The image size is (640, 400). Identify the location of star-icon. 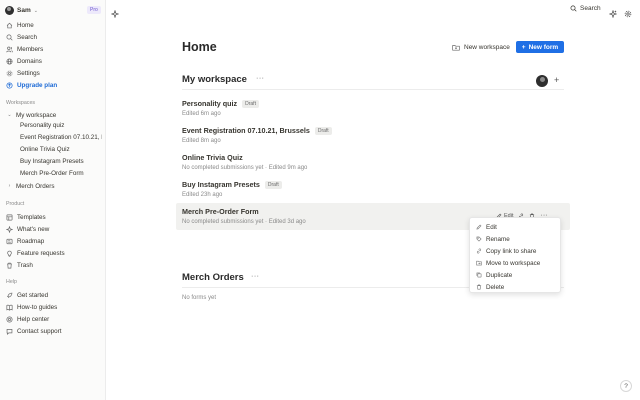
(115, 12).